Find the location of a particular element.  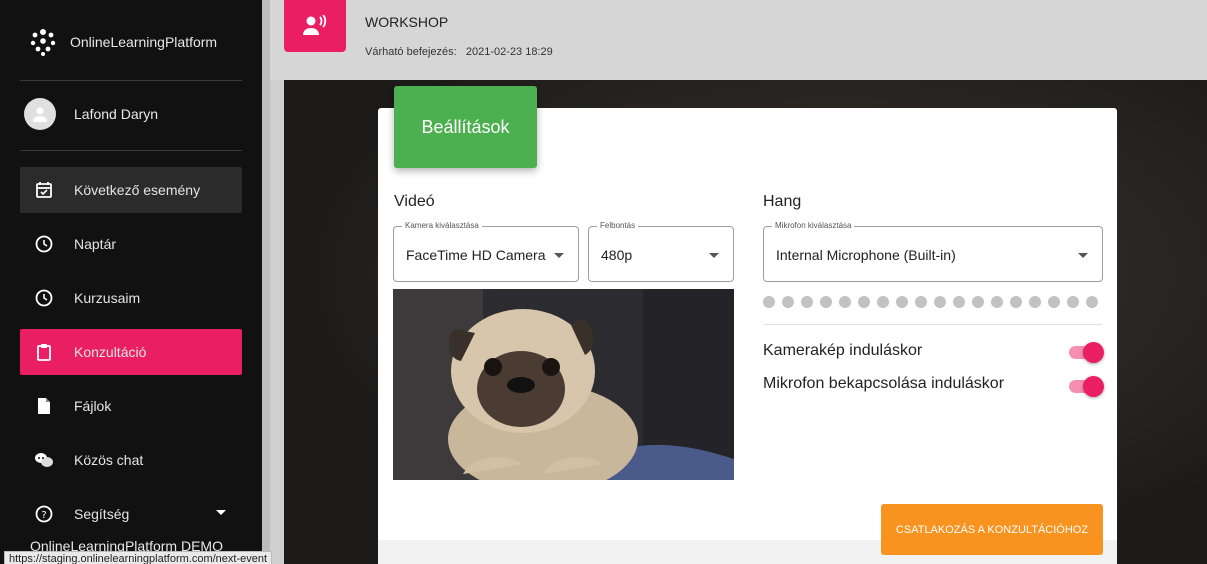

sidebar-item-consultation: Konzultáció is located at coordinates (131, 352).